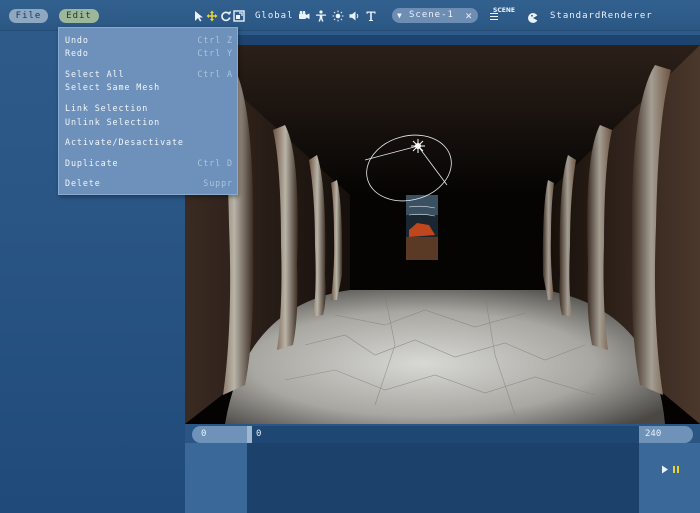 This screenshot has width=700, height=513. I want to click on light-icon, so click(337, 15).